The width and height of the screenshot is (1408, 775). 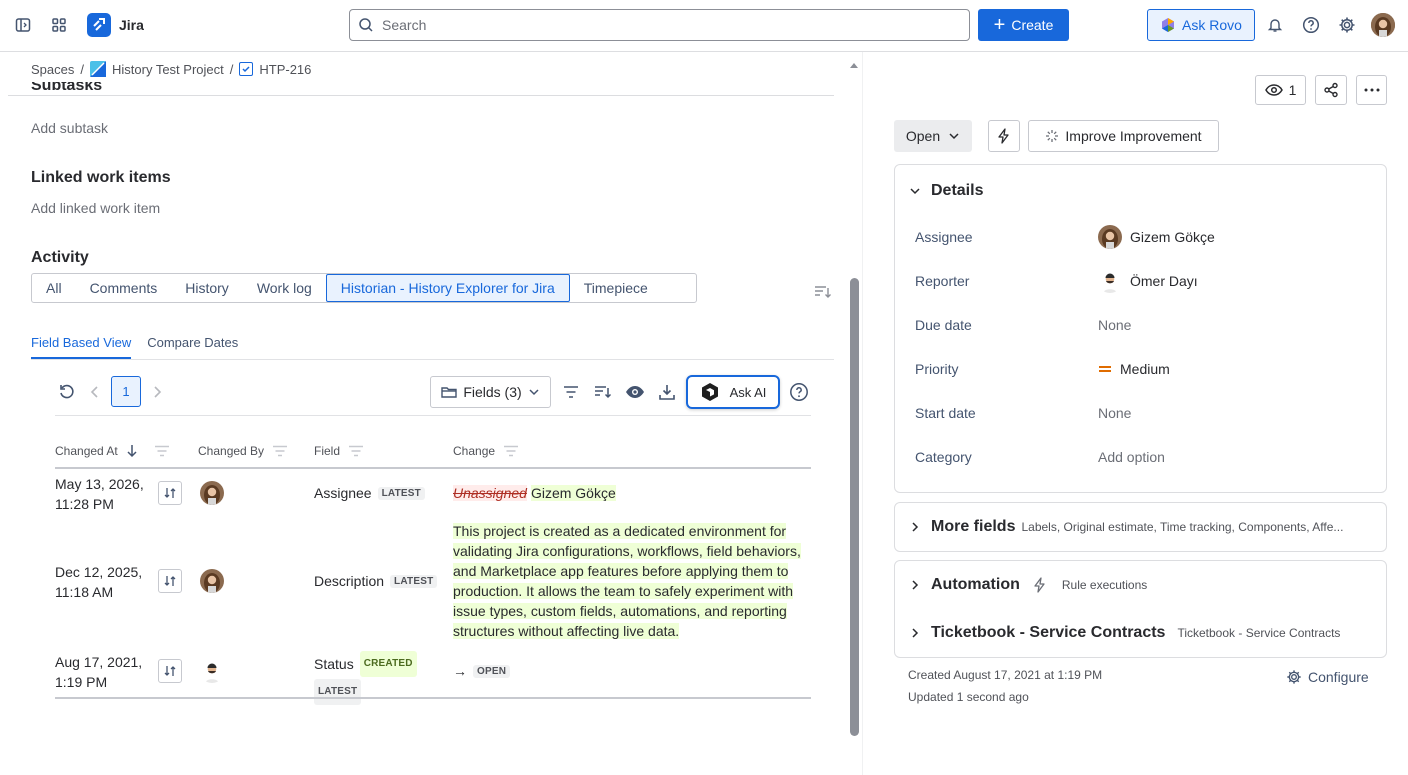 I want to click on tab-history: History, so click(x=207, y=288).